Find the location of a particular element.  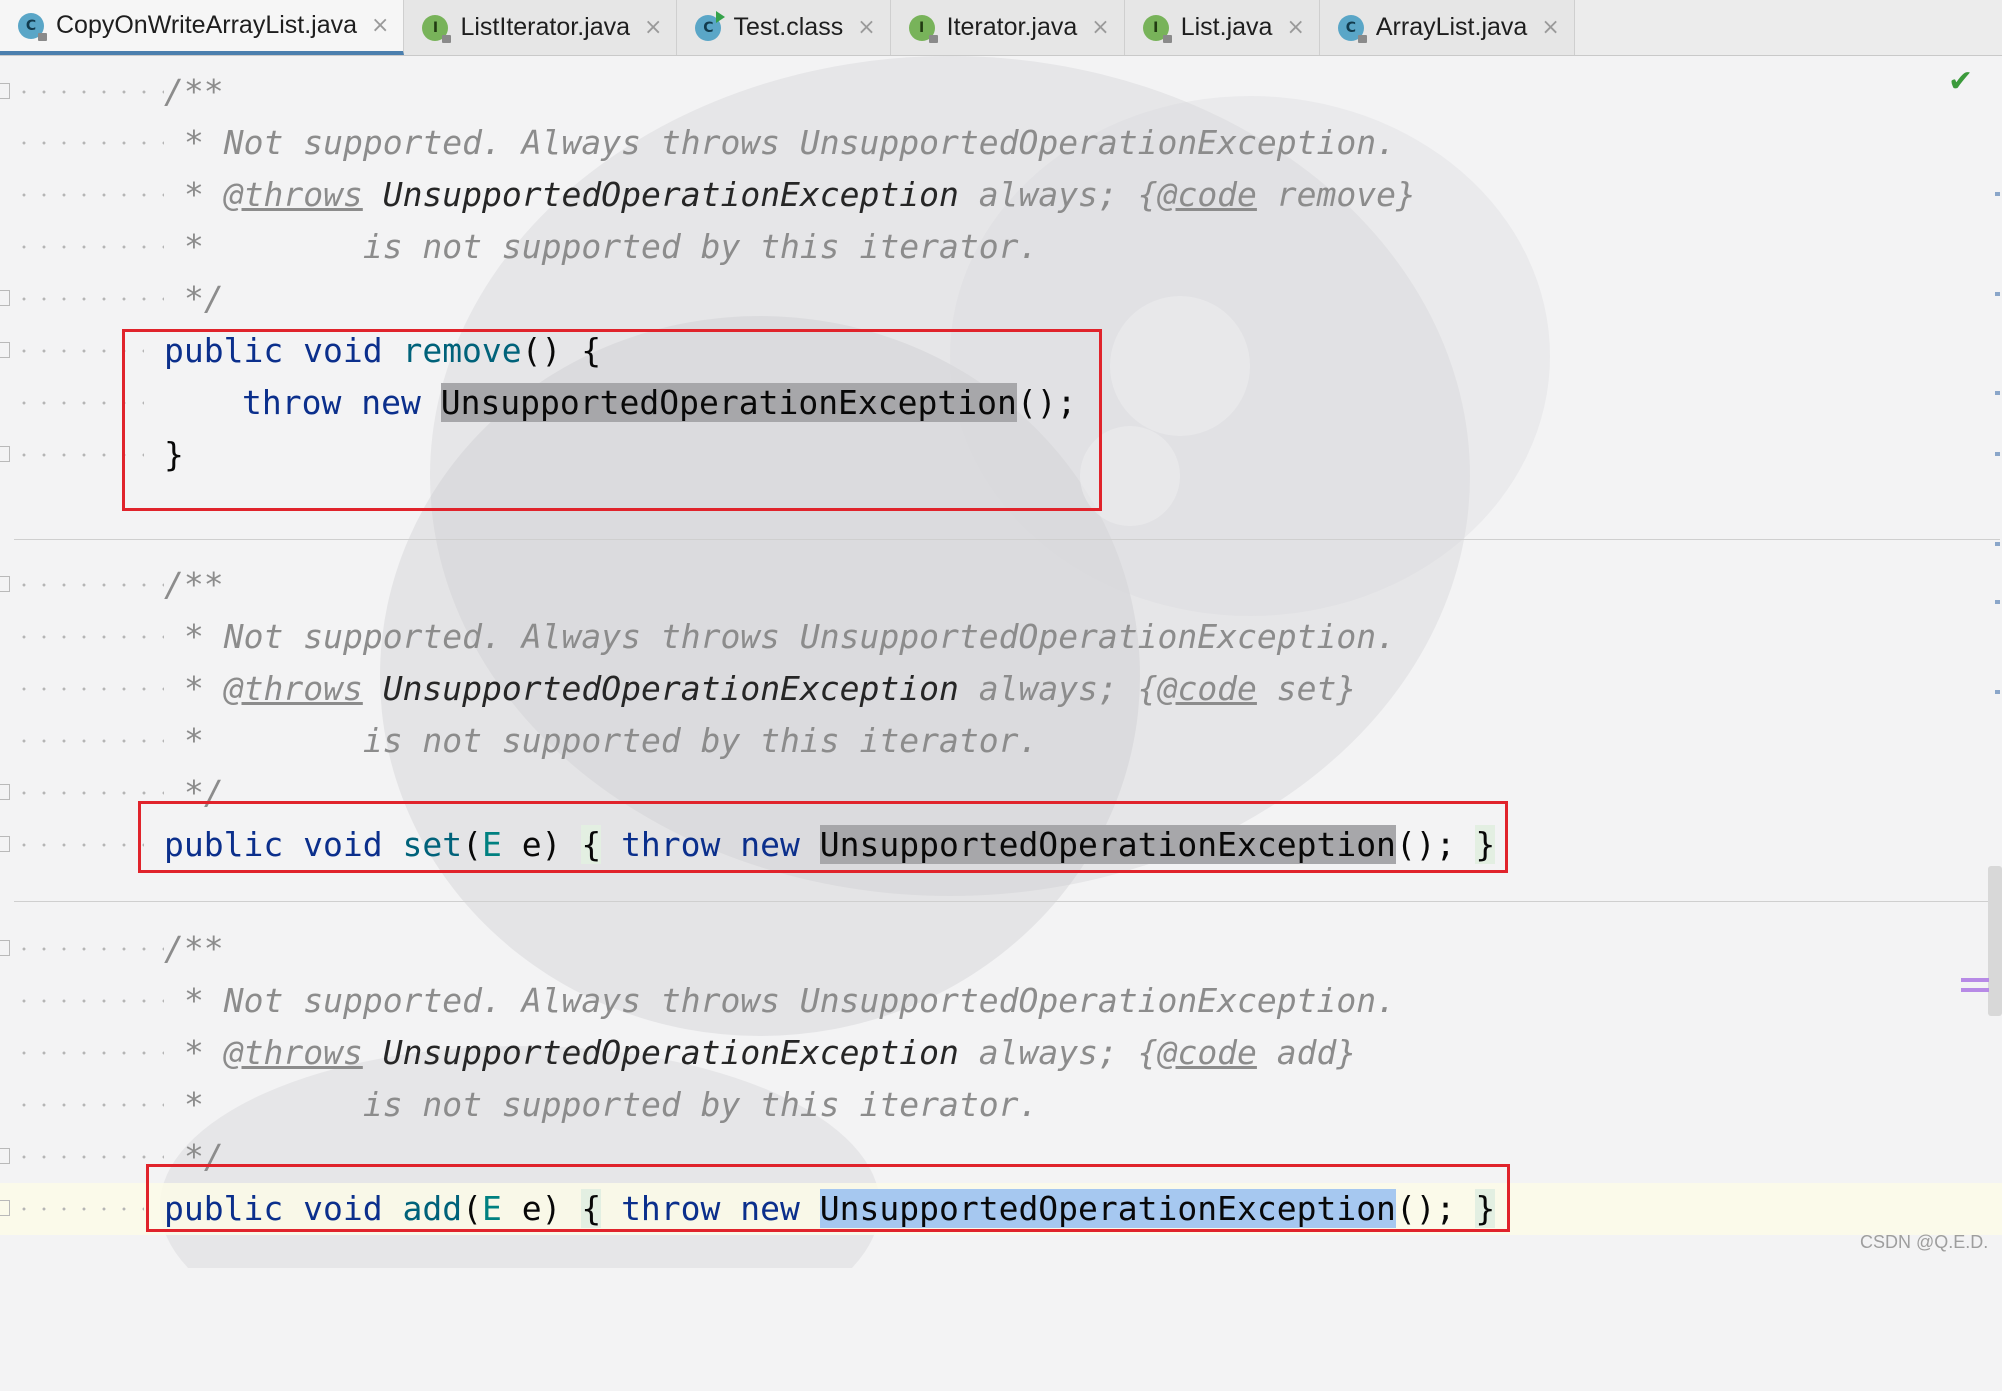

code-line: public void remove() { is located at coordinates (300, 351).